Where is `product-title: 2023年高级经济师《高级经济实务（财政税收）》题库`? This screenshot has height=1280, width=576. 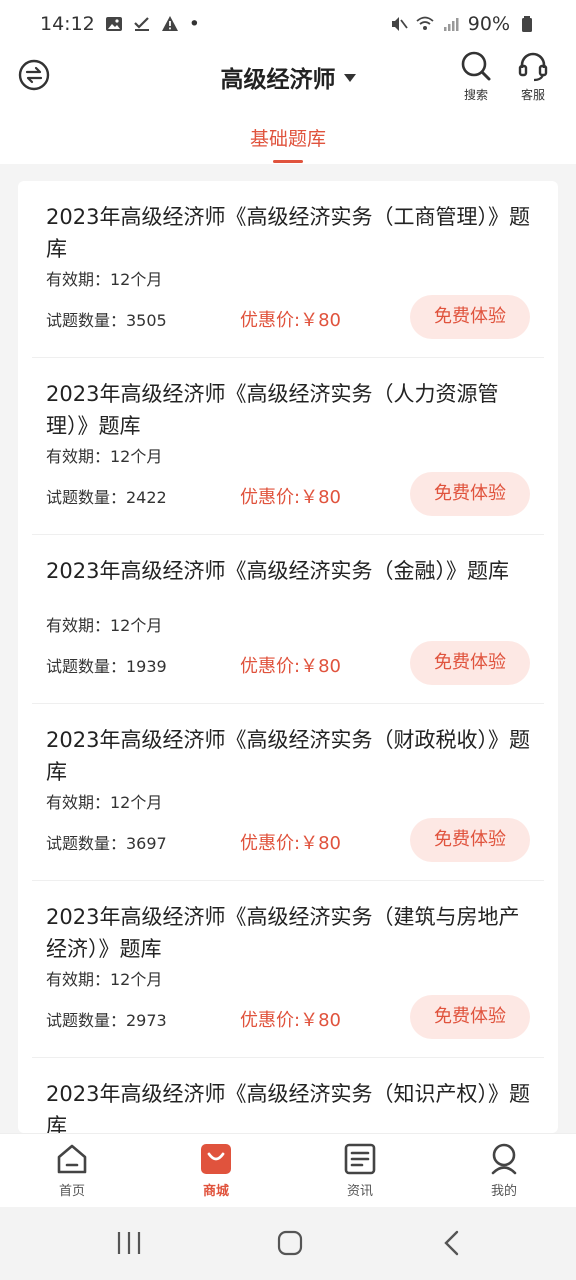
product-title: 2023年高级经济师《高级经济实务（财政税收）》题库 is located at coordinates (288, 756).